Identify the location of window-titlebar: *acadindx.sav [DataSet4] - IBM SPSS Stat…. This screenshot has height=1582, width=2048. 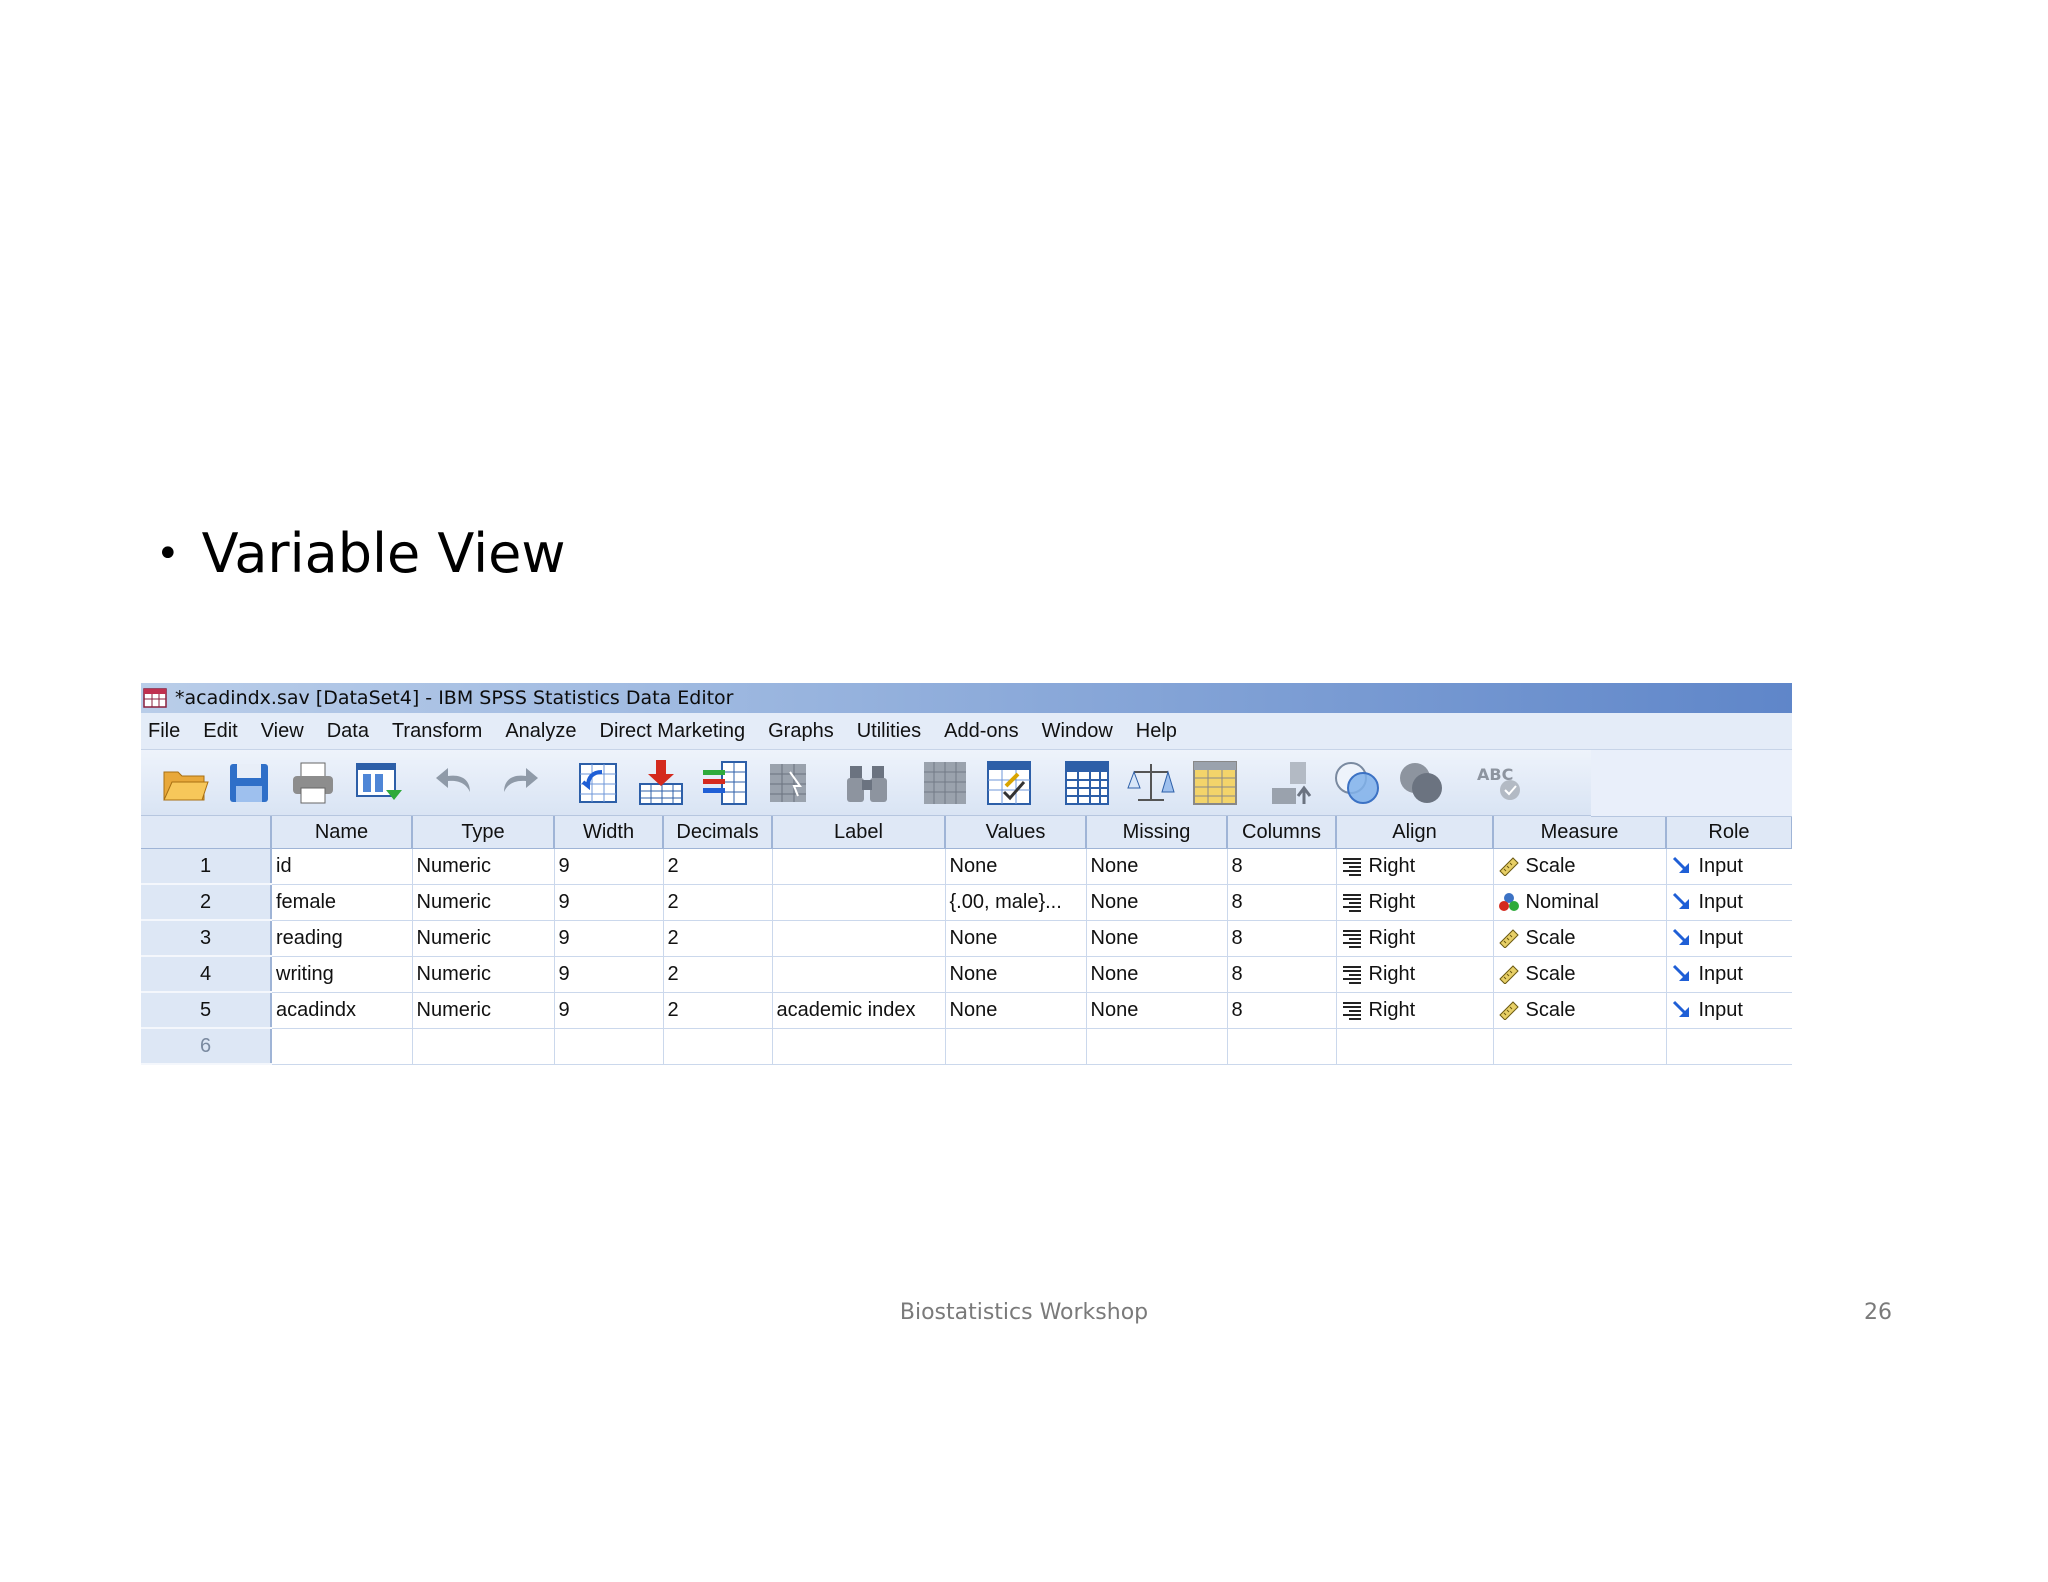
(966, 698).